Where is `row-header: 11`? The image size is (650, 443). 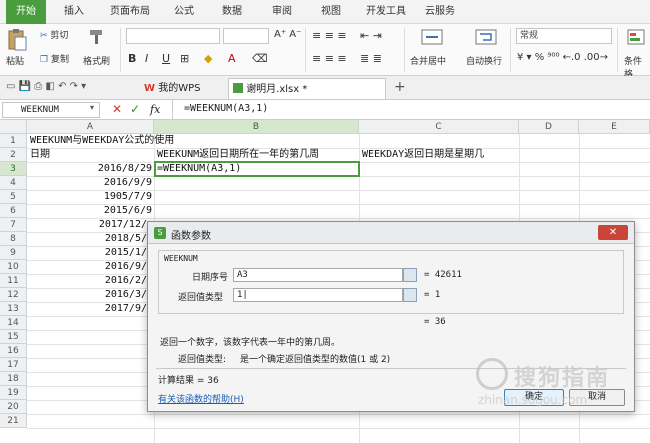
row-header: 11 is located at coordinates (13, 281).